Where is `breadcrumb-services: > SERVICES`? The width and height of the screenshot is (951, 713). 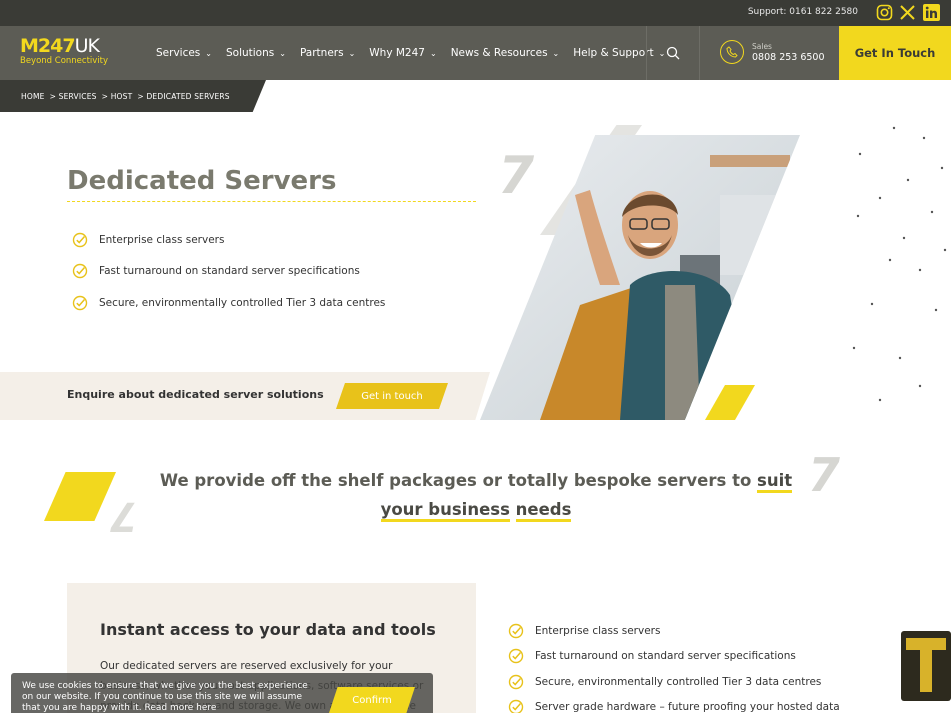 breadcrumb-services: > SERVICES is located at coordinates (73, 96).